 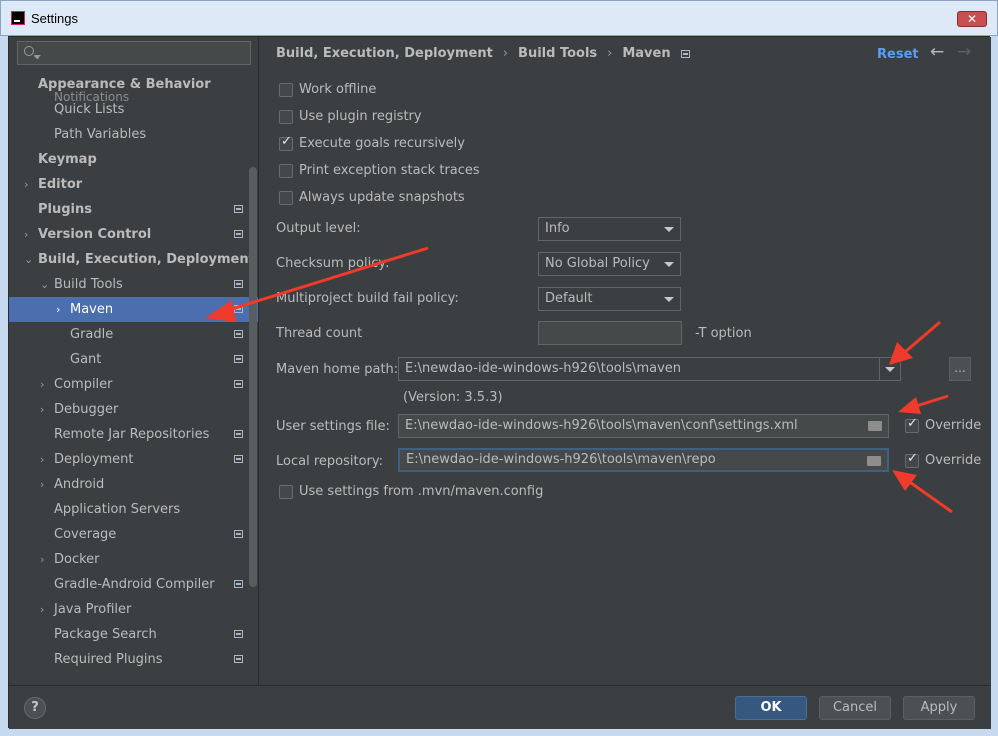 I want to click on sidebar-item-label: Keymap, so click(x=67, y=159).